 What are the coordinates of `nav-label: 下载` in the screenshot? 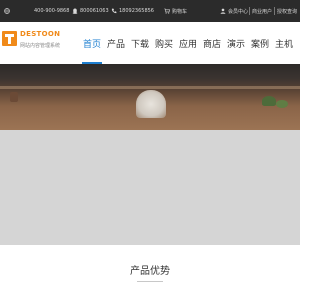 It's located at (139, 44).